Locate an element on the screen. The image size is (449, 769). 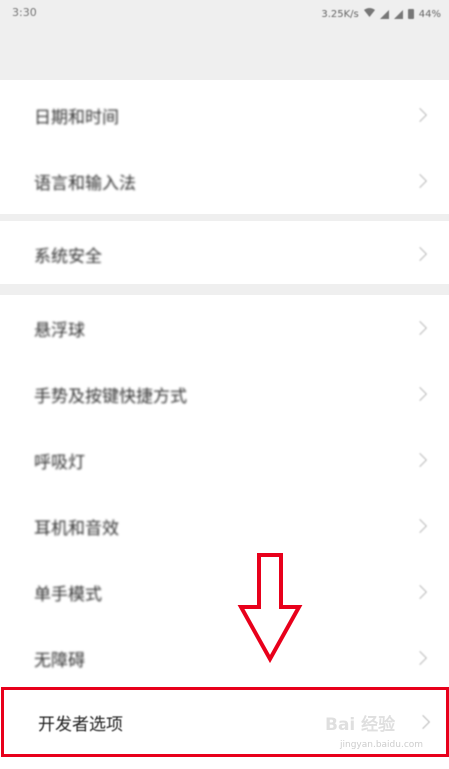
down-arrow-icon is located at coordinates (270, 610).